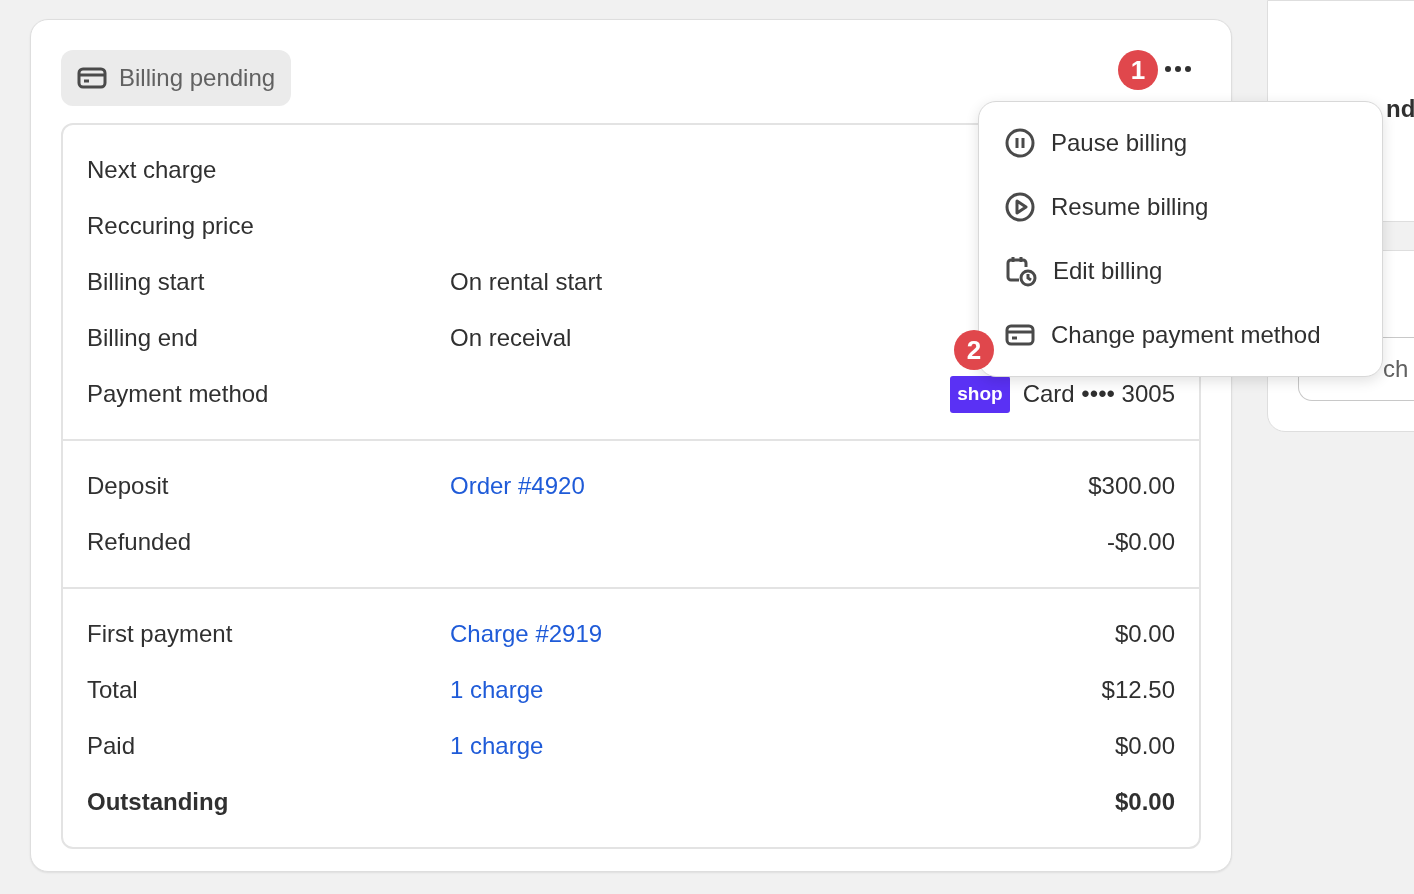 This screenshot has height=894, width=1414. What do you see at coordinates (1188, 143) in the screenshot?
I see `menu-item: Pause billing` at bounding box center [1188, 143].